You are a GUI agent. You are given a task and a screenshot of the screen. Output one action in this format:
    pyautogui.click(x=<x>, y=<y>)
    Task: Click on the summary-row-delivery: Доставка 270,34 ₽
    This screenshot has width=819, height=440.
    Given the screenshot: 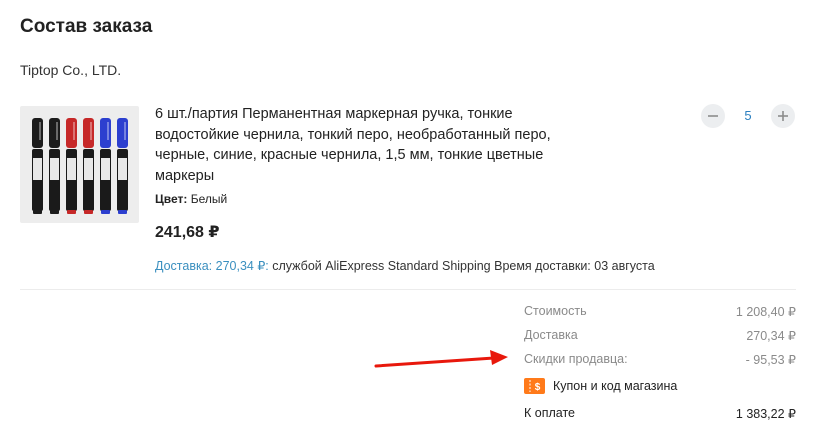 What is the action you would take?
    pyautogui.click(x=660, y=335)
    